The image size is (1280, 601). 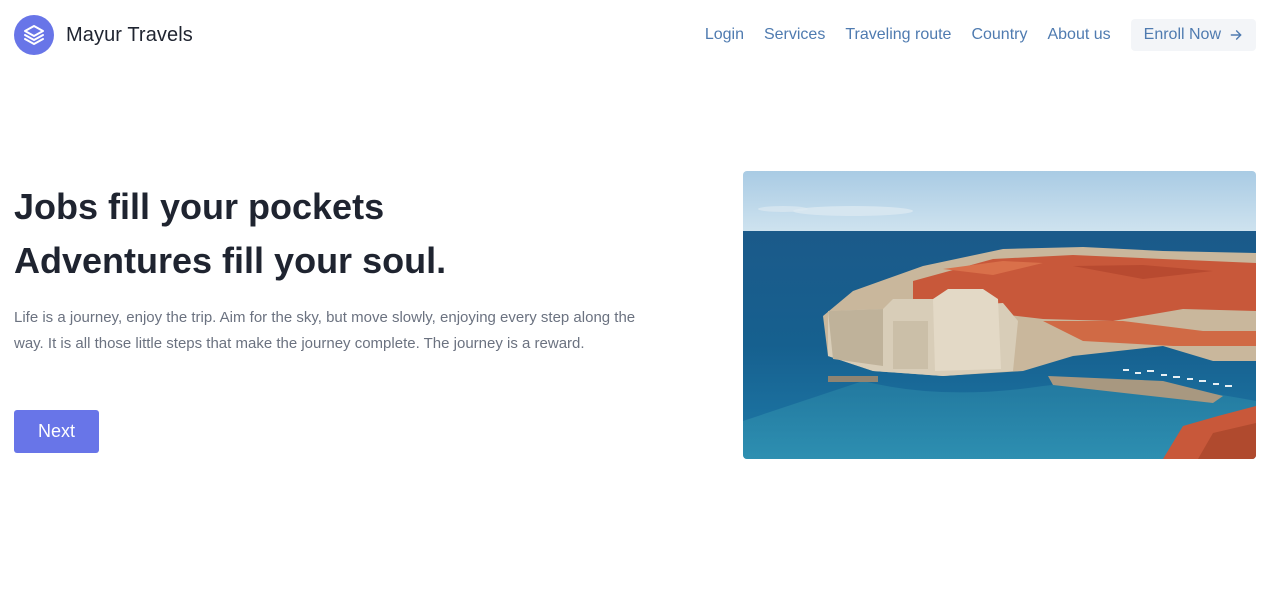 I want to click on brand: Mayur Travels, so click(x=103, y=35).